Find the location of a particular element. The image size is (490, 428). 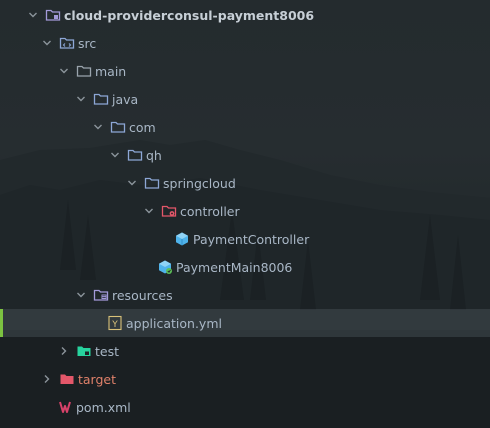

test-folder-icon is located at coordinates (84, 351).